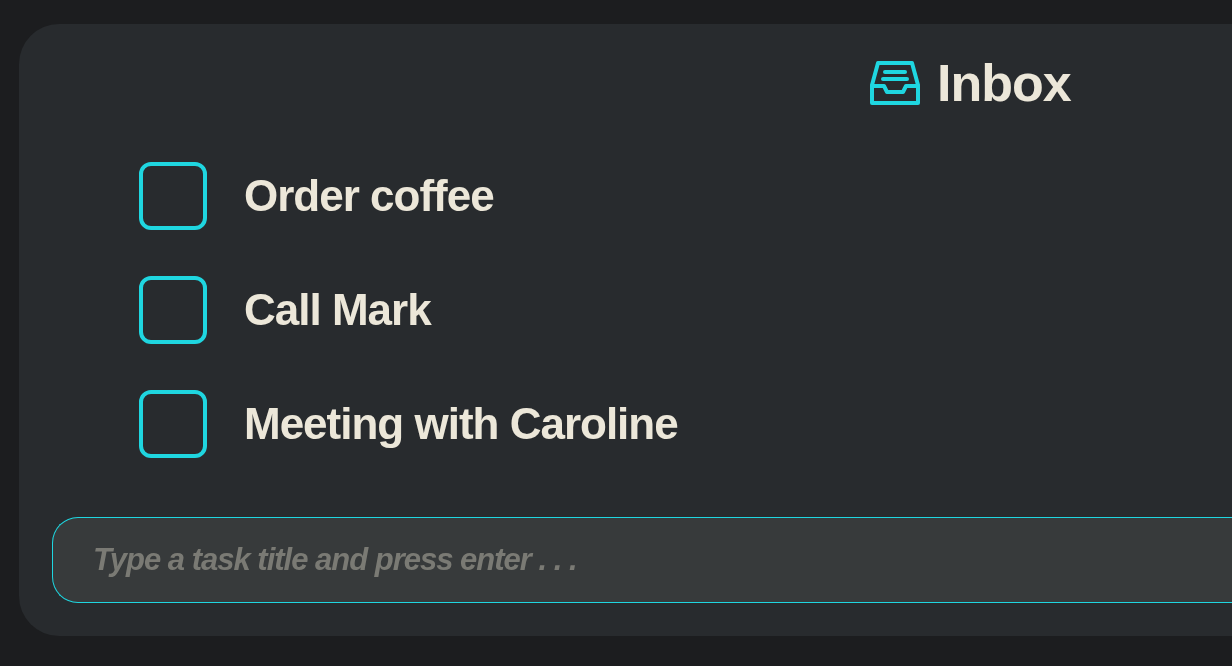 This screenshot has height=666, width=1232. What do you see at coordinates (895, 83) in the screenshot?
I see `inbox-tray-icon` at bounding box center [895, 83].